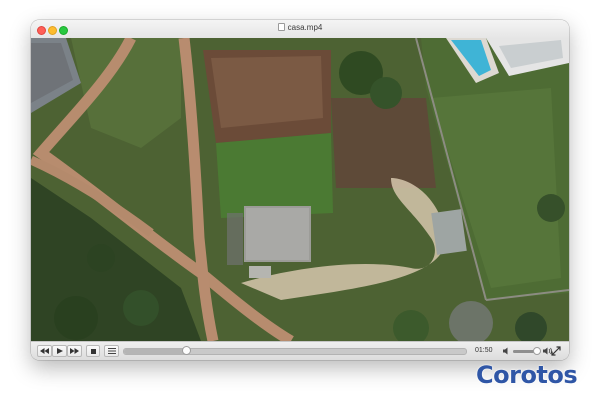 The height and width of the screenshot is (401, 600). I want to click on play-button, so click(59, 351).